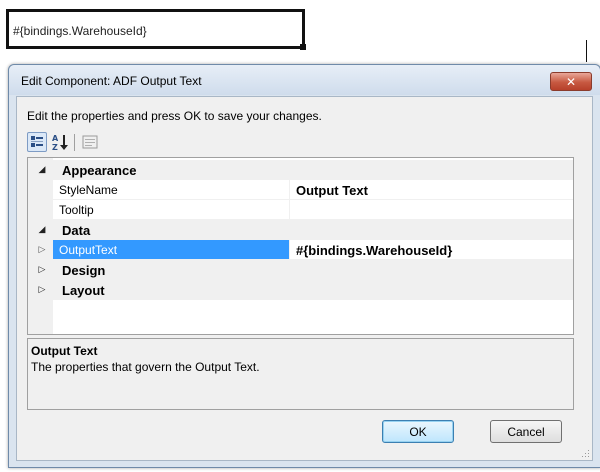 The height and width of the screenshot is (472, 600). Describe the element at coordinates (99, 170) in the screenshot. I see `category-label: Appearance` at that location.